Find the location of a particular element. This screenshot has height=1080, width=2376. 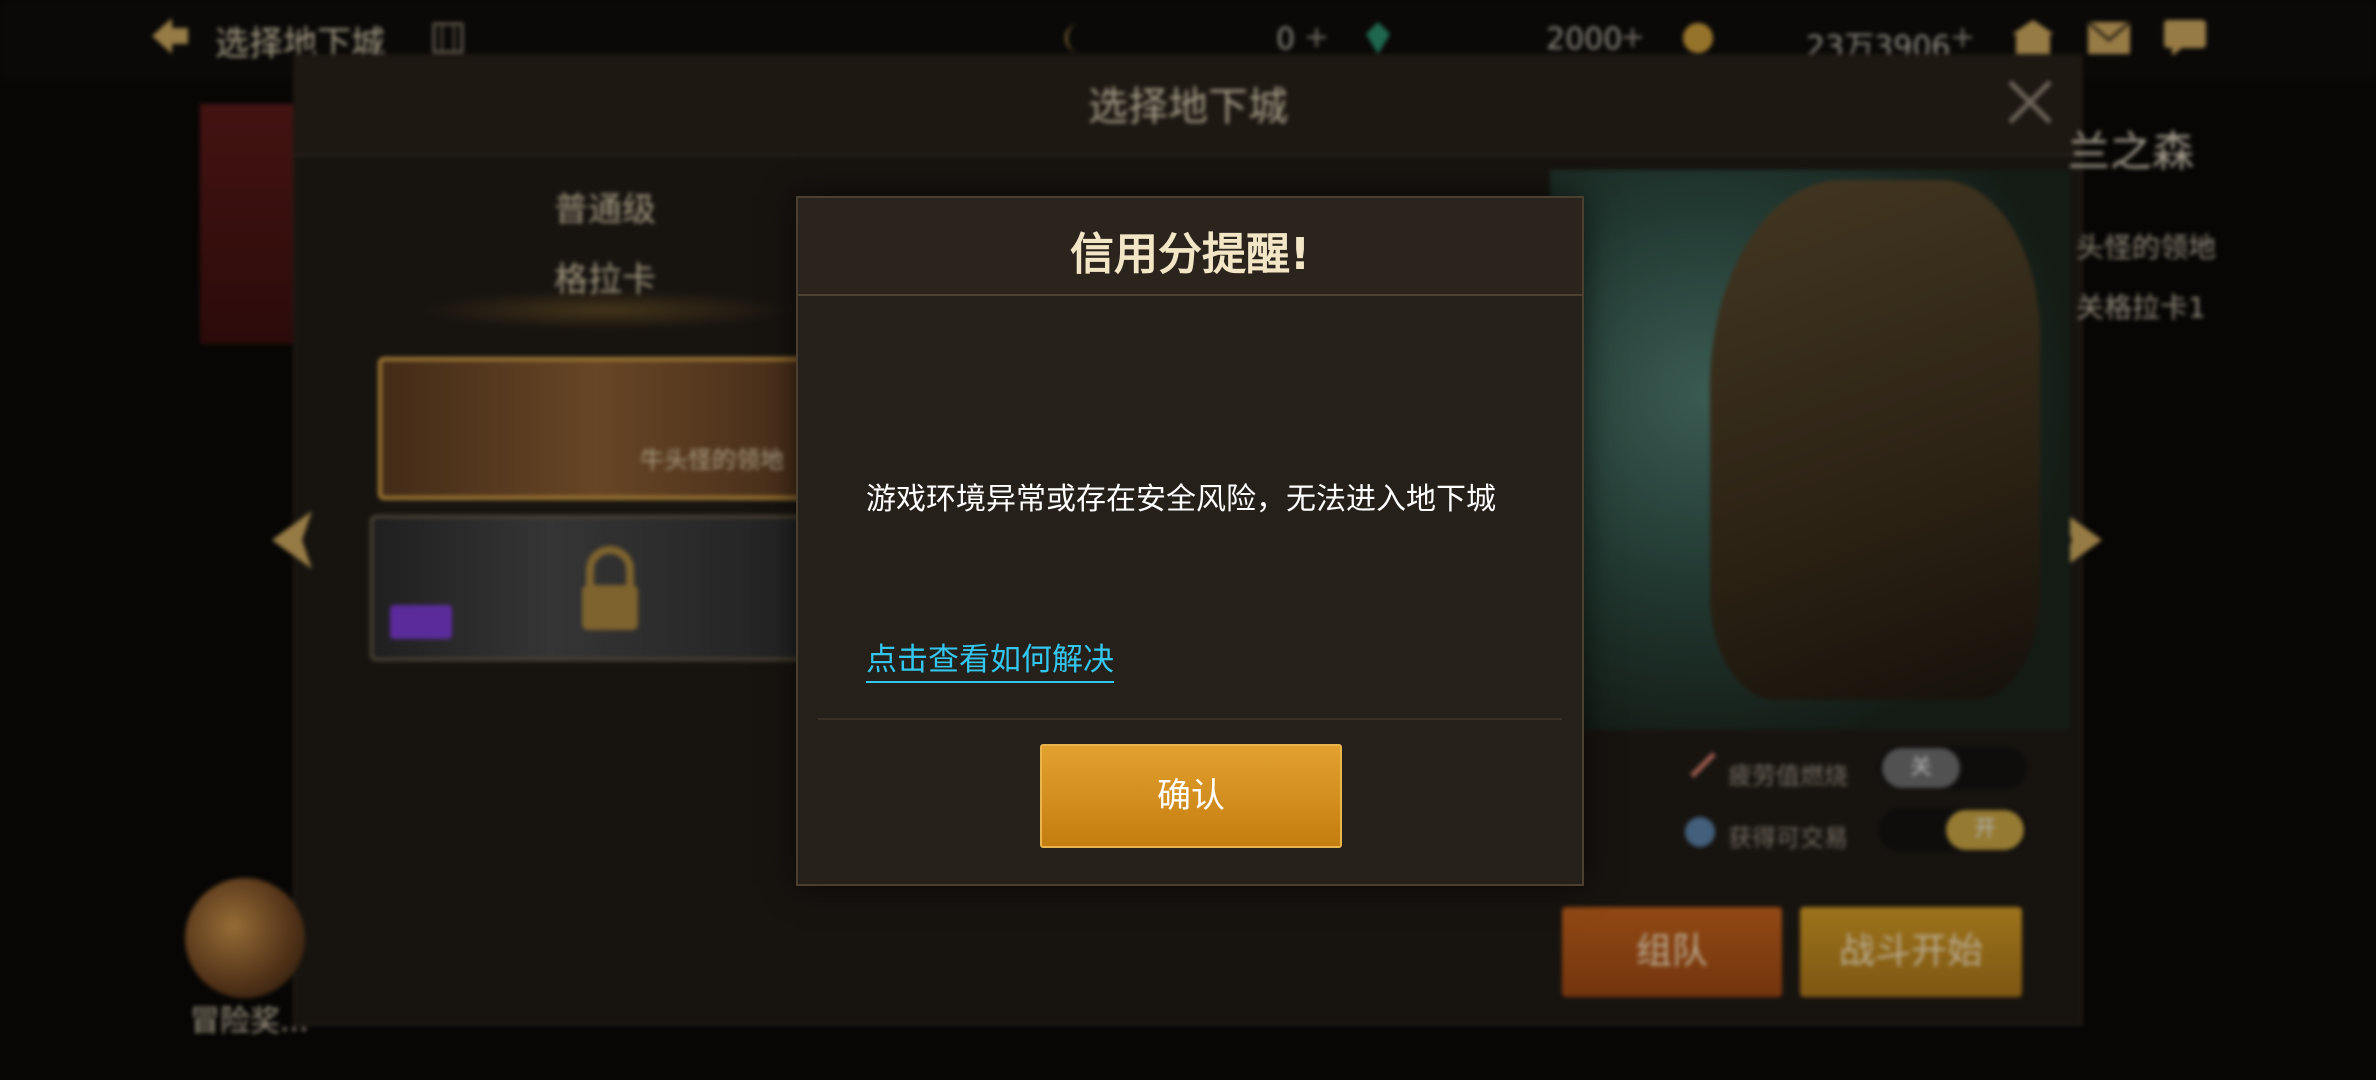

dialog-divider is located at coordinates (1190, 719).